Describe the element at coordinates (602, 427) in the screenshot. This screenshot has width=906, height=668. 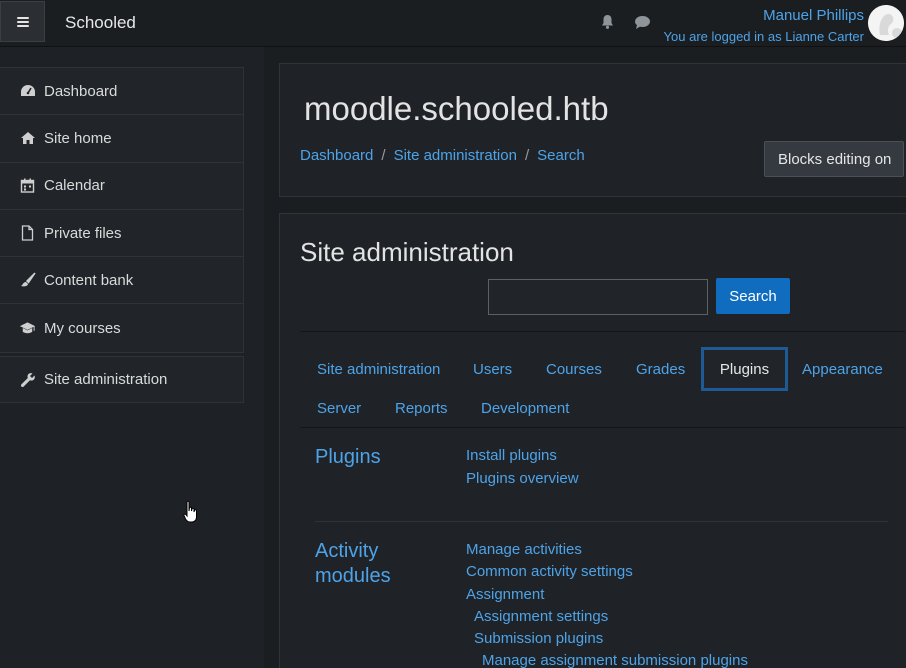
I see `tabs-bottom-divider` at that location.